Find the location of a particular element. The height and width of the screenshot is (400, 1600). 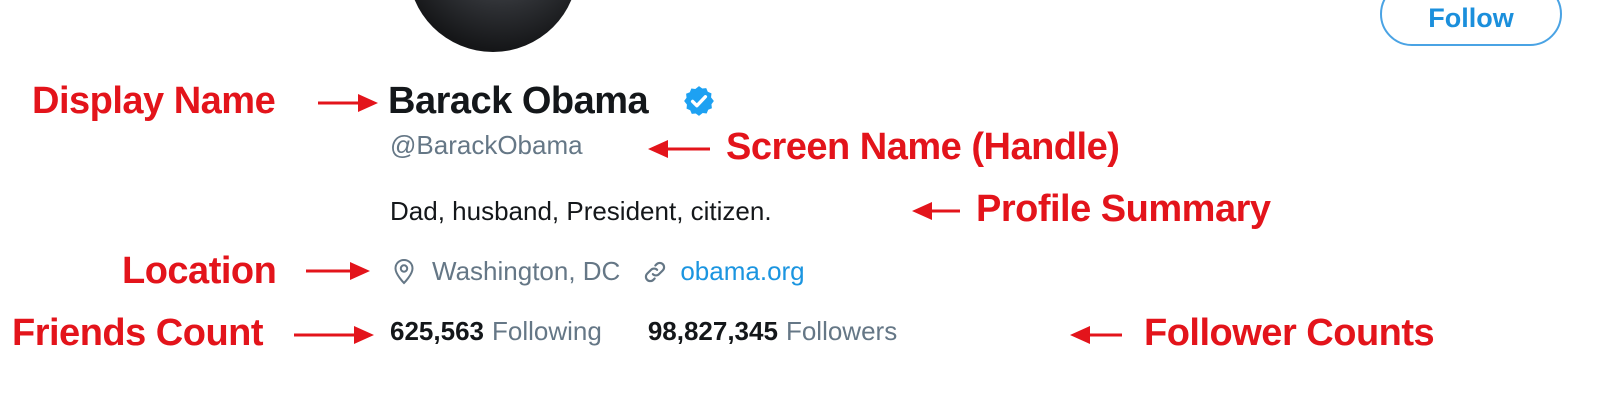

annotation-profile-summary: Profile Summary is located at coordinates (1123, 209).